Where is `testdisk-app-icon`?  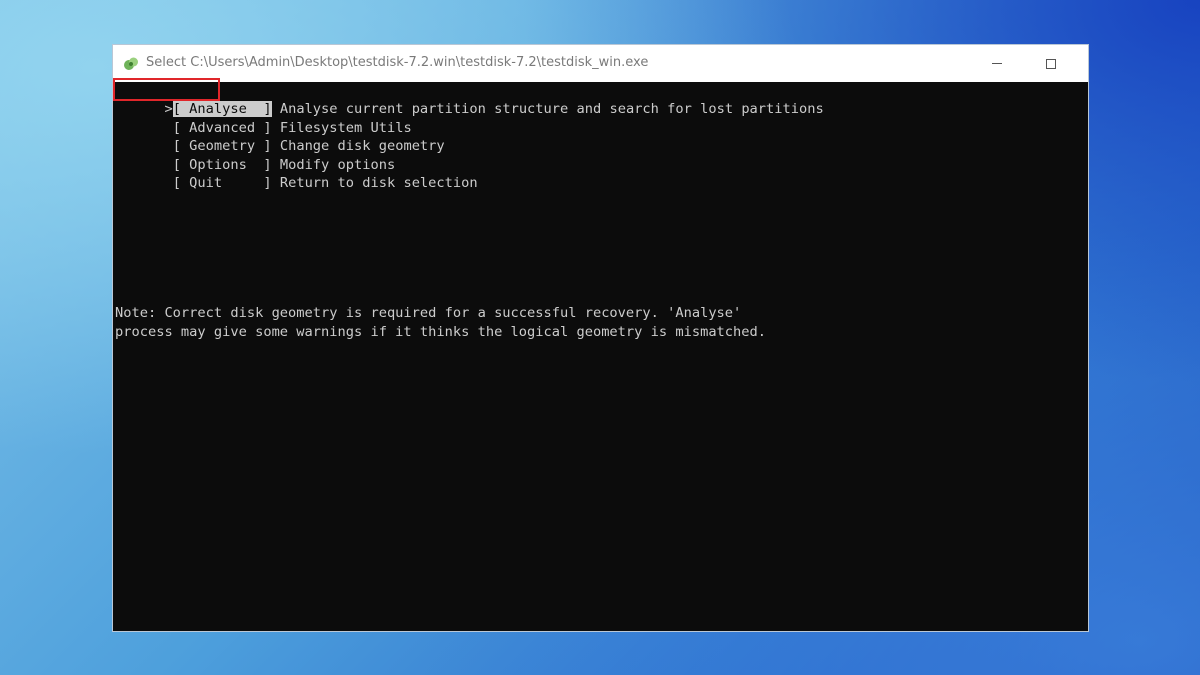
testdisk-app-icon is located at coordinates (131, 63).